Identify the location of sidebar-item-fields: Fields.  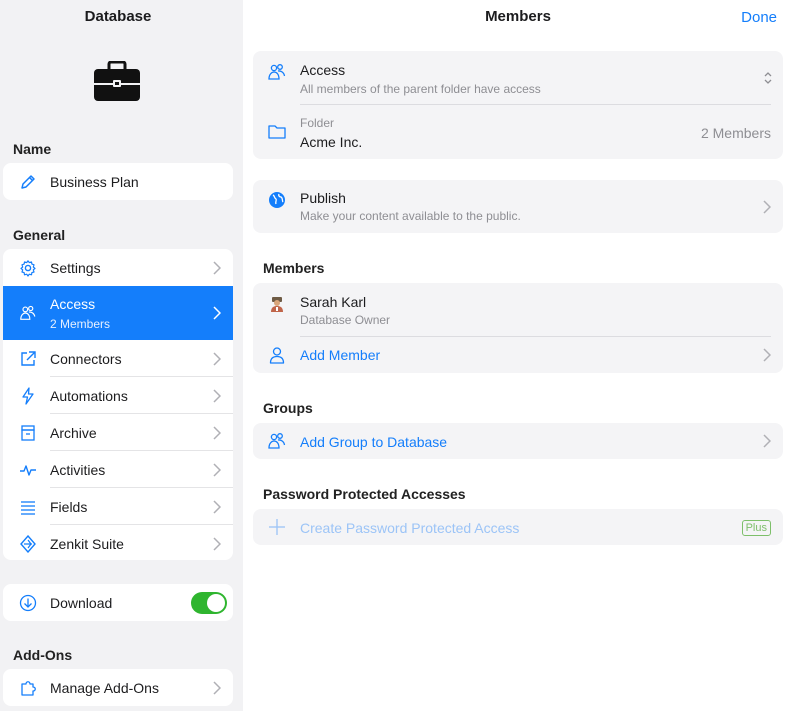
(118, 506).